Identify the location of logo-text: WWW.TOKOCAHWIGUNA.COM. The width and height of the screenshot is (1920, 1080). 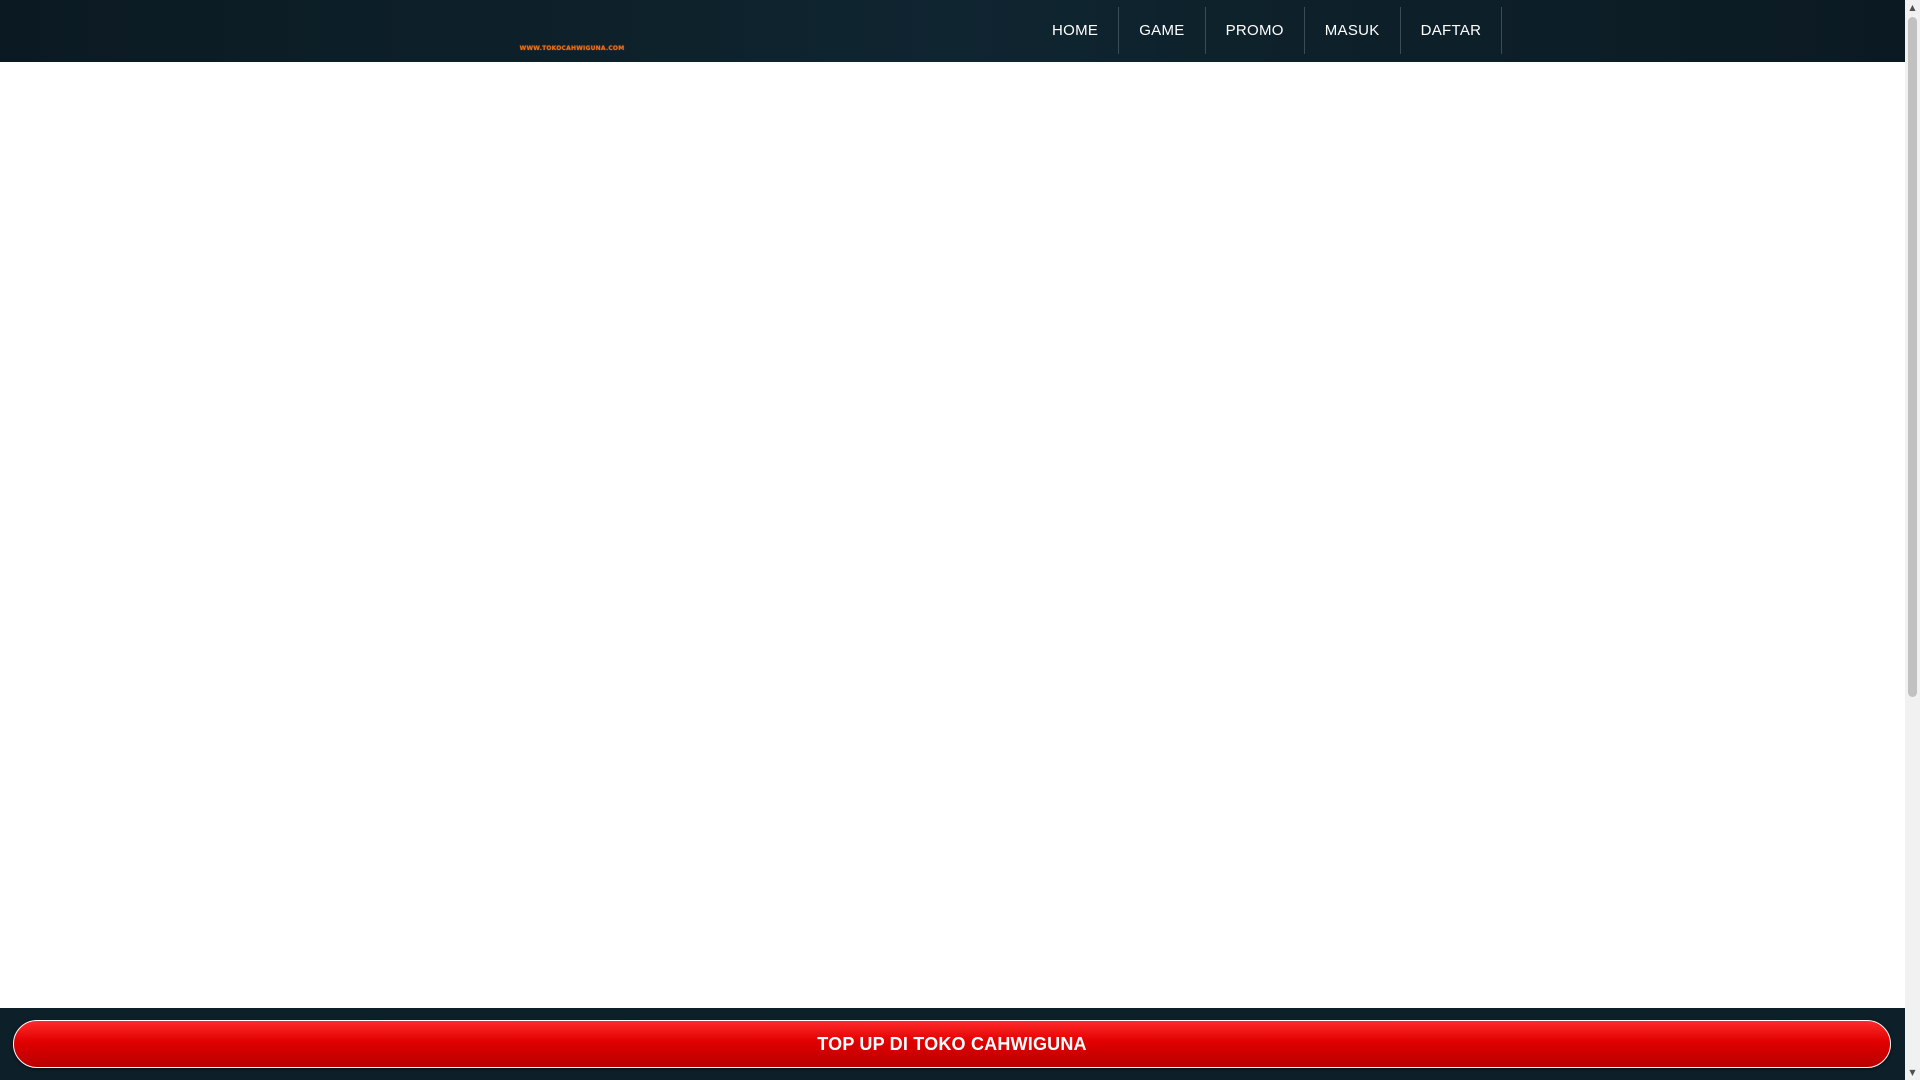
(572, 48).